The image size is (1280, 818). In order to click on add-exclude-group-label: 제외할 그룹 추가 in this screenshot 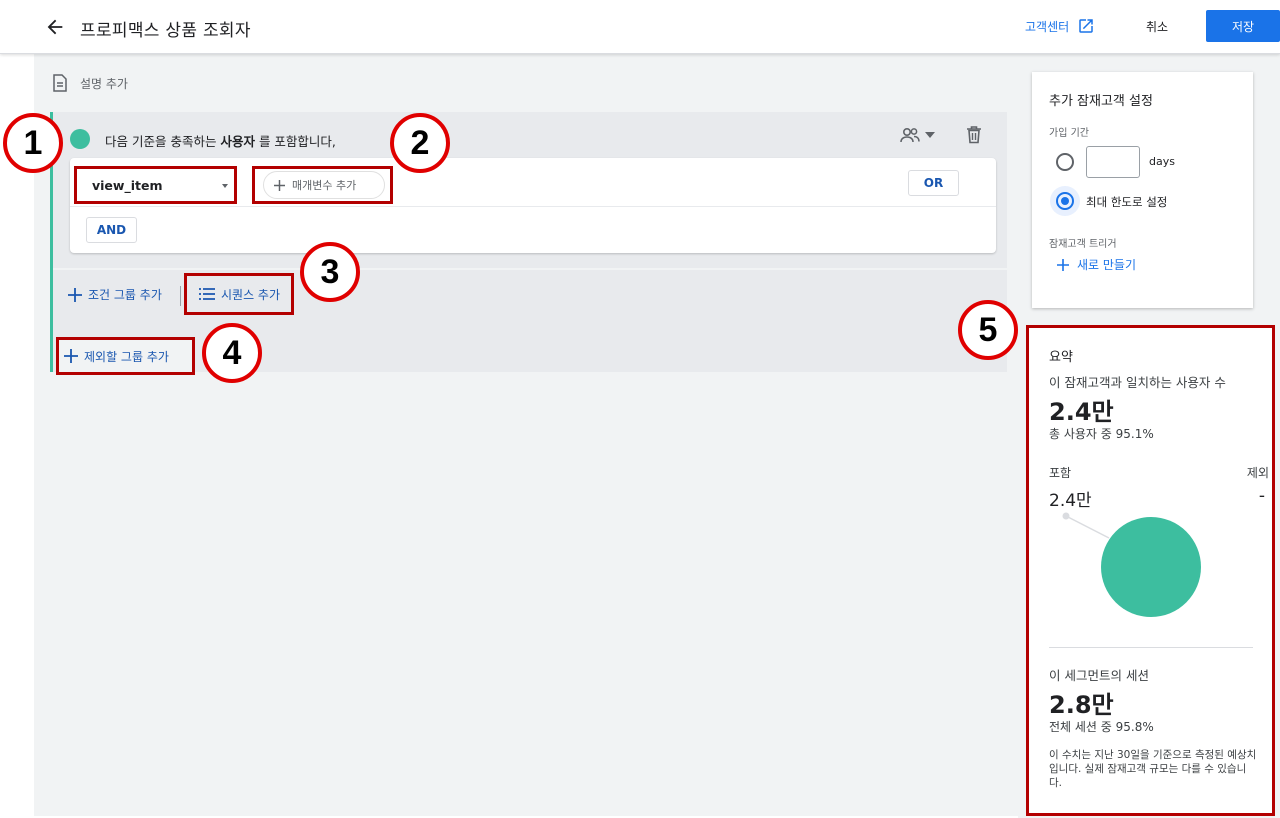, I will do `click(126, 356)`.